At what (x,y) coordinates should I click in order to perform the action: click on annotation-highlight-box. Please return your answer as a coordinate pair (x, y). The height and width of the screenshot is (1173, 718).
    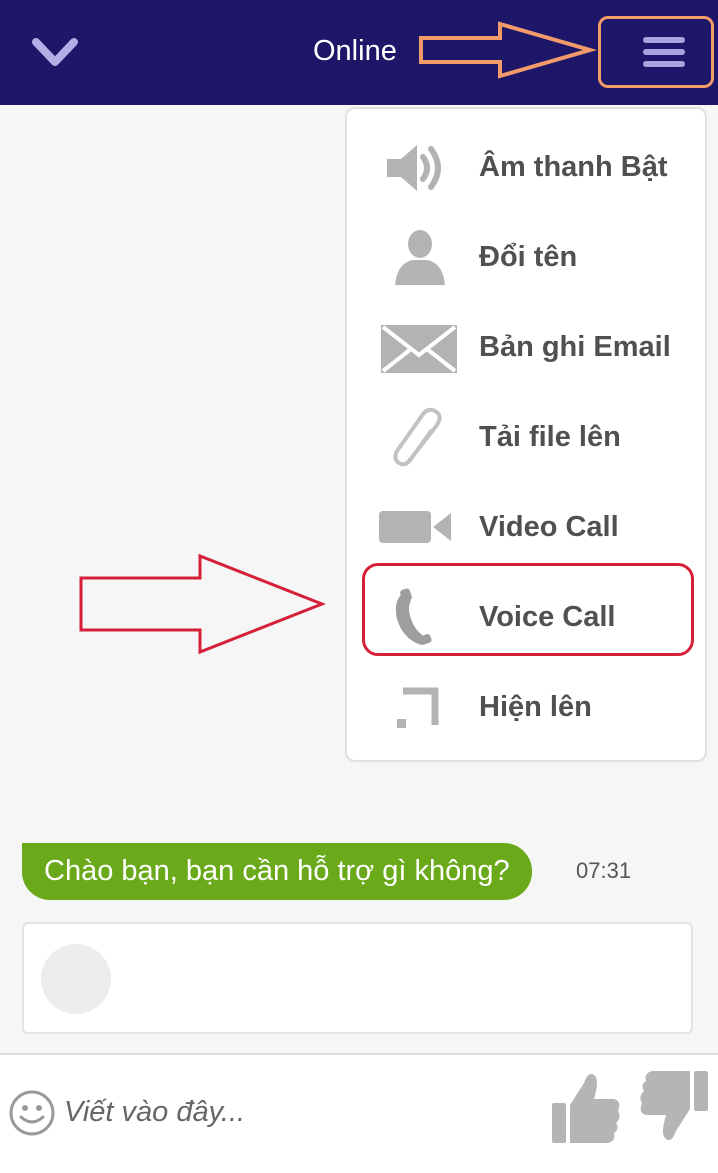
    Looking at the image, I should click on (528, 609).